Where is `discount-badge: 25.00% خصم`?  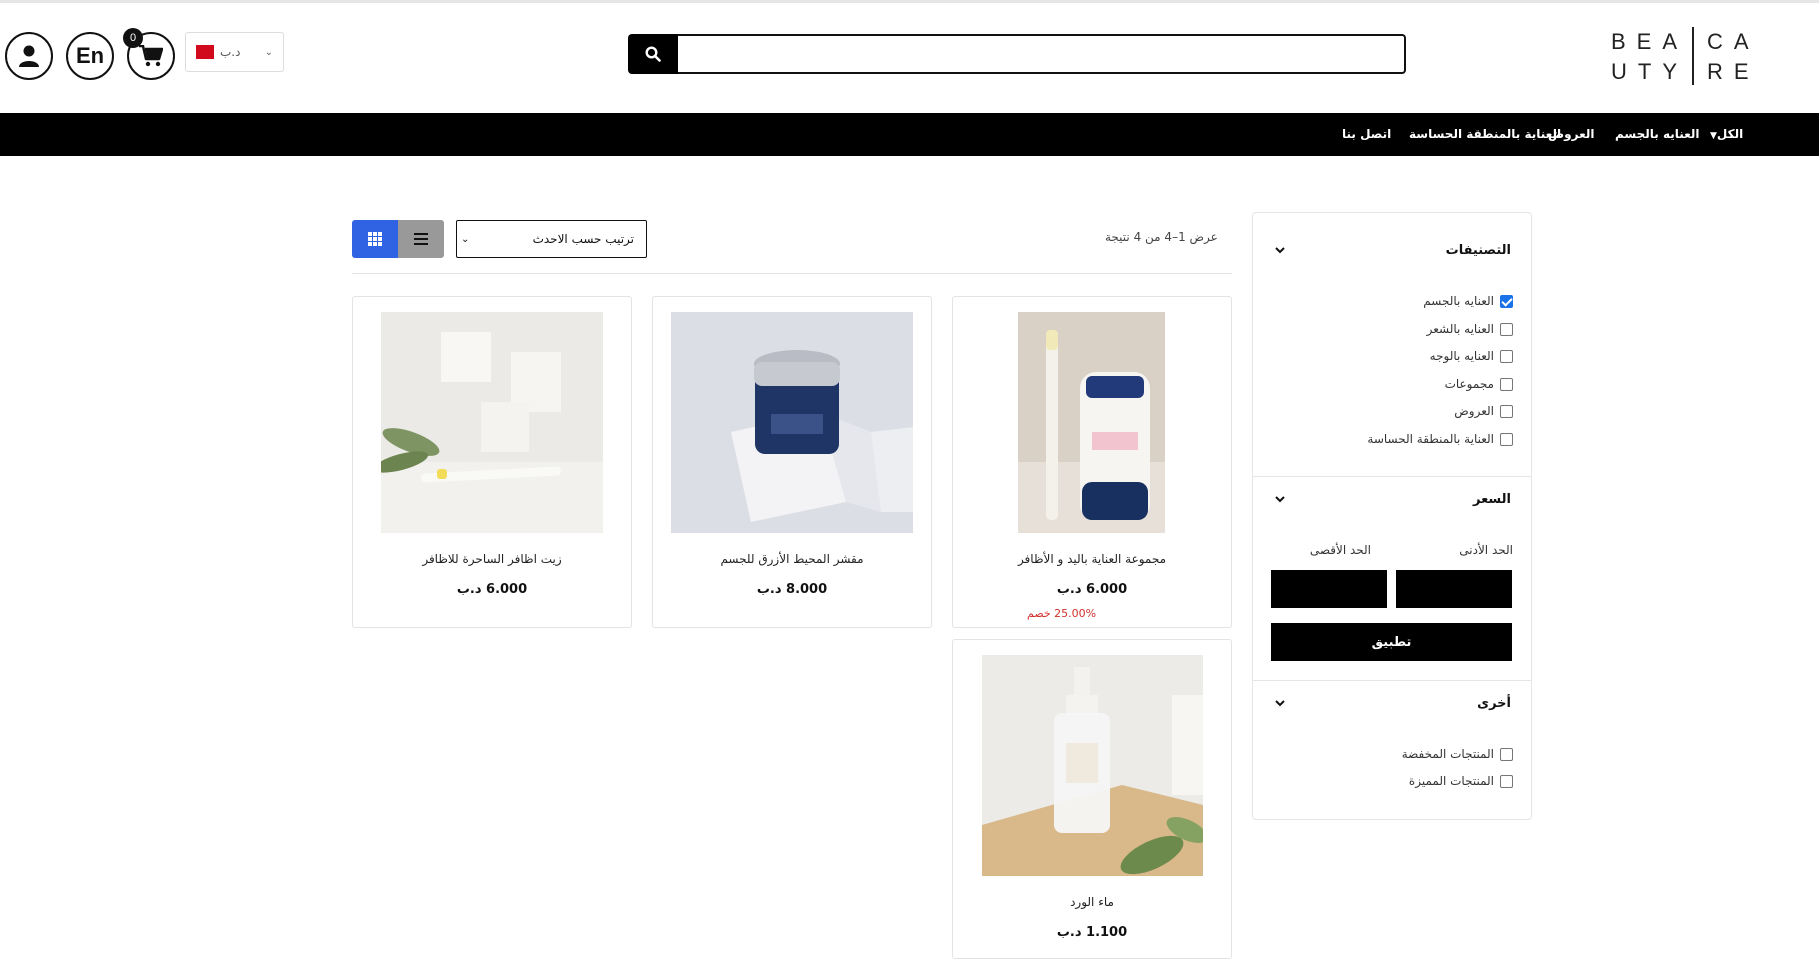
discount-badge: 25.00% خصم is located at coordinates (1062, 613).